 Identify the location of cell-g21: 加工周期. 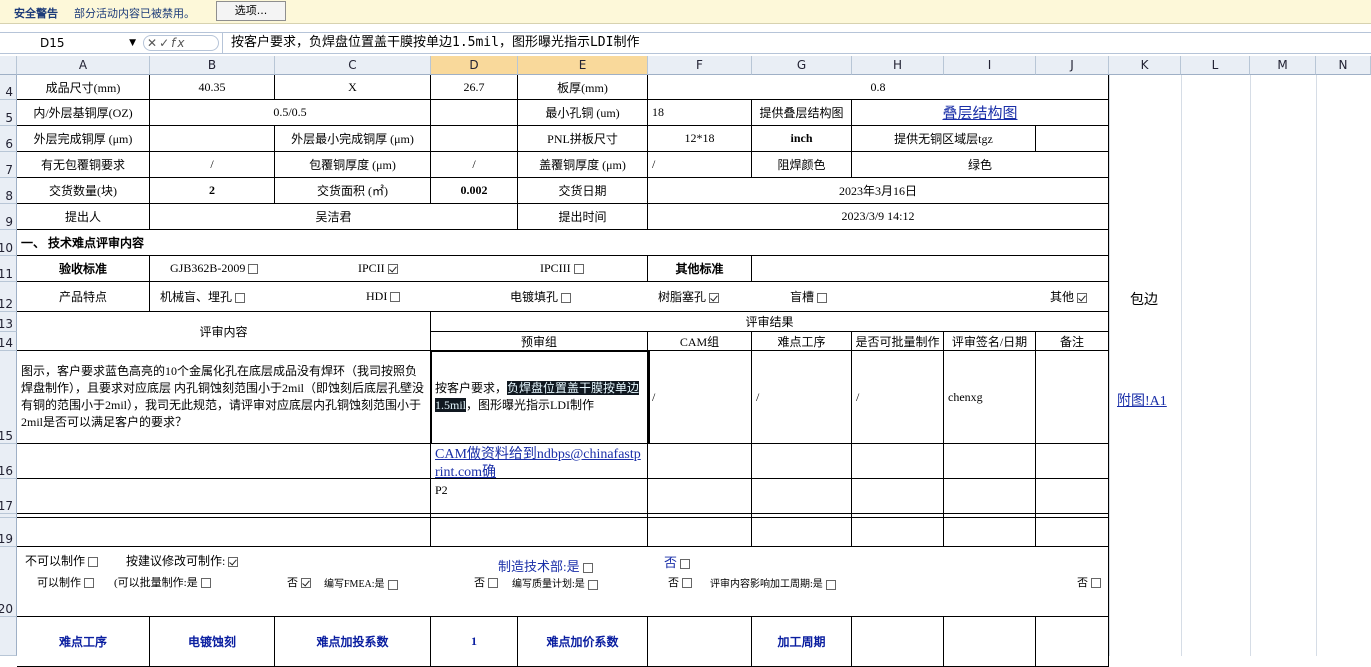
(802, 642).